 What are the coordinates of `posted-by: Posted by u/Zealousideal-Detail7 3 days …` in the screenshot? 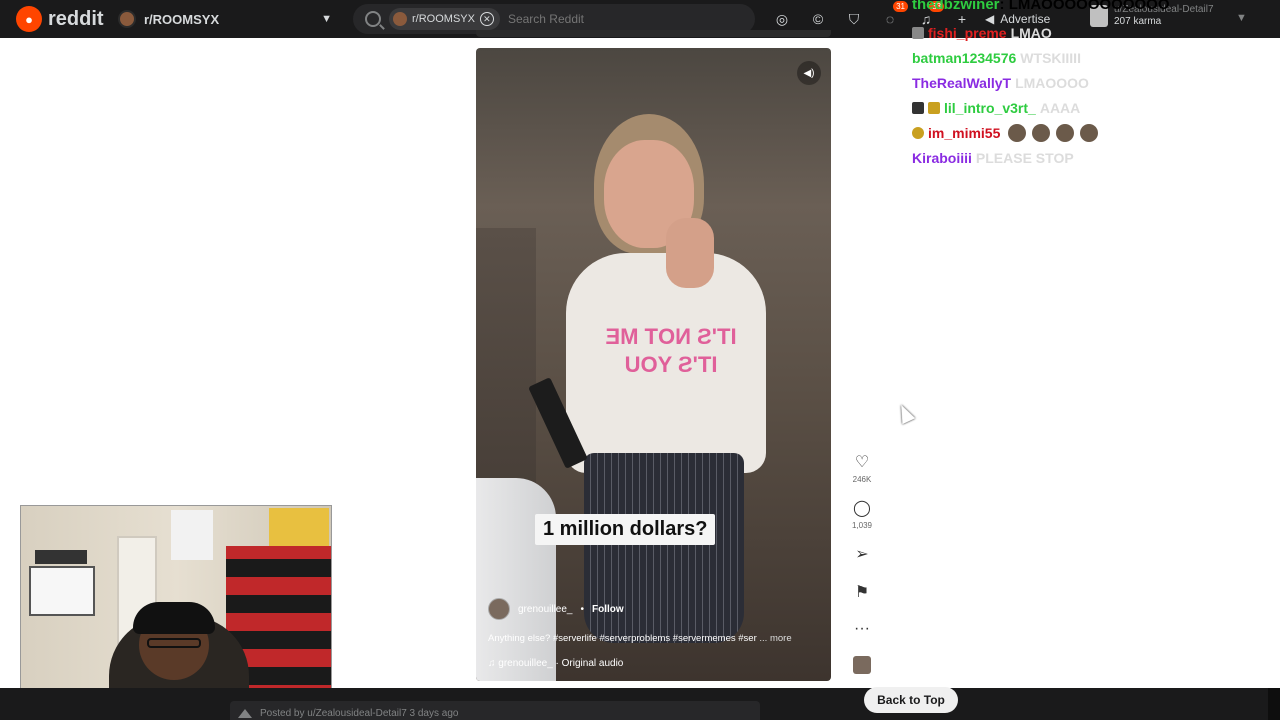 It's located at (359, 713).